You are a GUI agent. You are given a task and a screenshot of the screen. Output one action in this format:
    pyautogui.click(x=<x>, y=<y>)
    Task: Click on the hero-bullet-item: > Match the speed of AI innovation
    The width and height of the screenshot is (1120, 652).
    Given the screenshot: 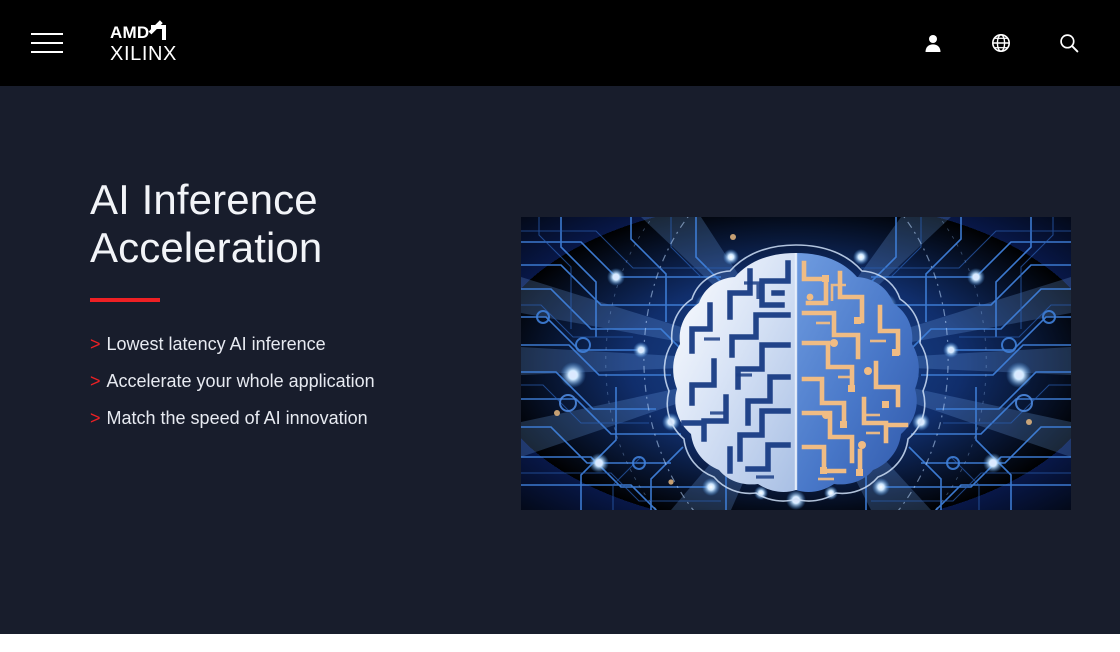 What is the action you would take?
    pyautogui.click(x=260, y=418)
    